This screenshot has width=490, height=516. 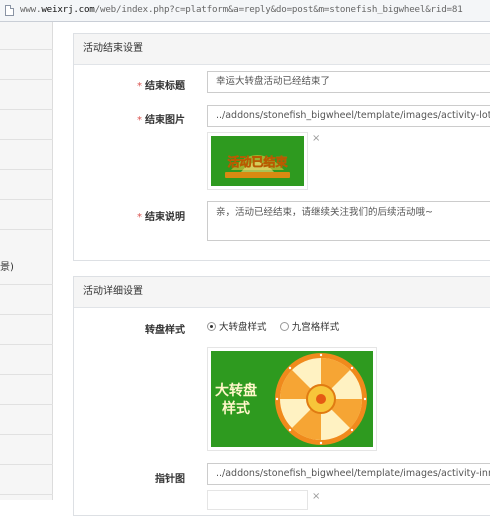 I want to click on pointer-label: 指针图, so click(x=170, y=479).